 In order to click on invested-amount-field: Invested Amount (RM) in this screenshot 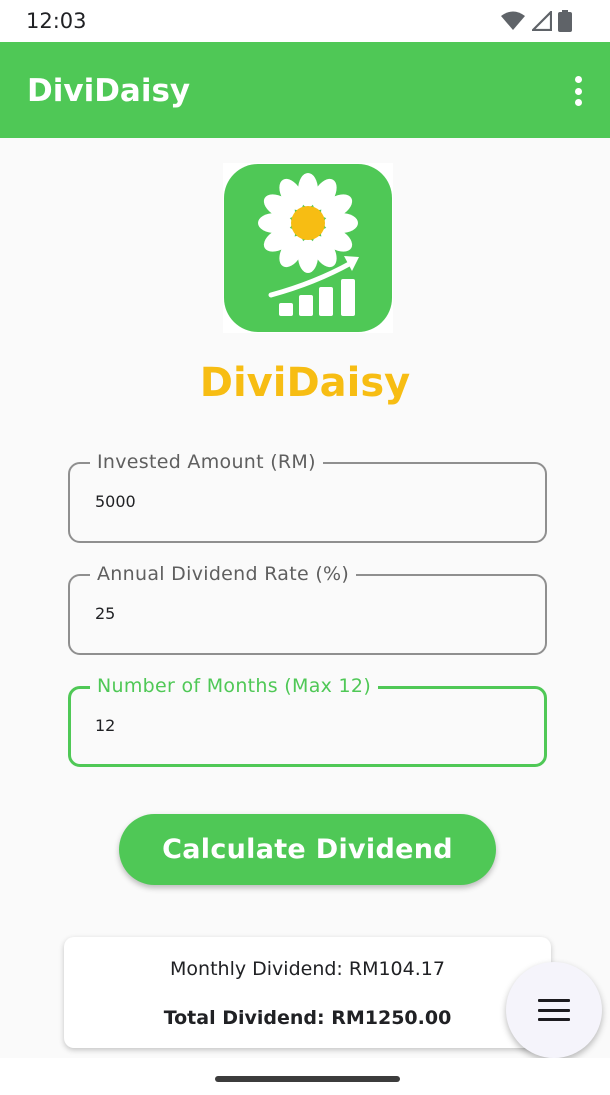, I will do `click(307, 496)`.